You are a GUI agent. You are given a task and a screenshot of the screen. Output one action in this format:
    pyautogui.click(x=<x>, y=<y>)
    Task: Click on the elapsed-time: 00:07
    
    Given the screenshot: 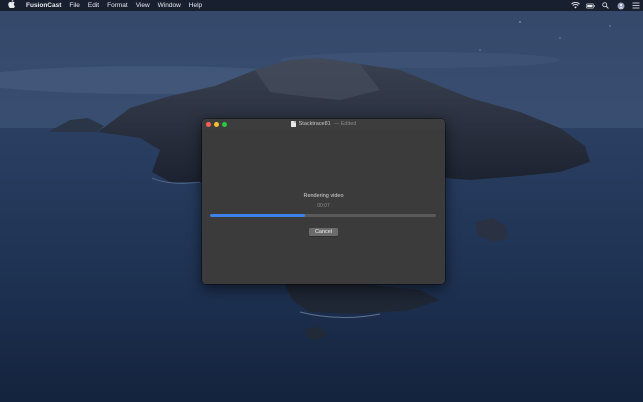 What is the action you would take?
    pyautogui.click(x=323, y=206)
    